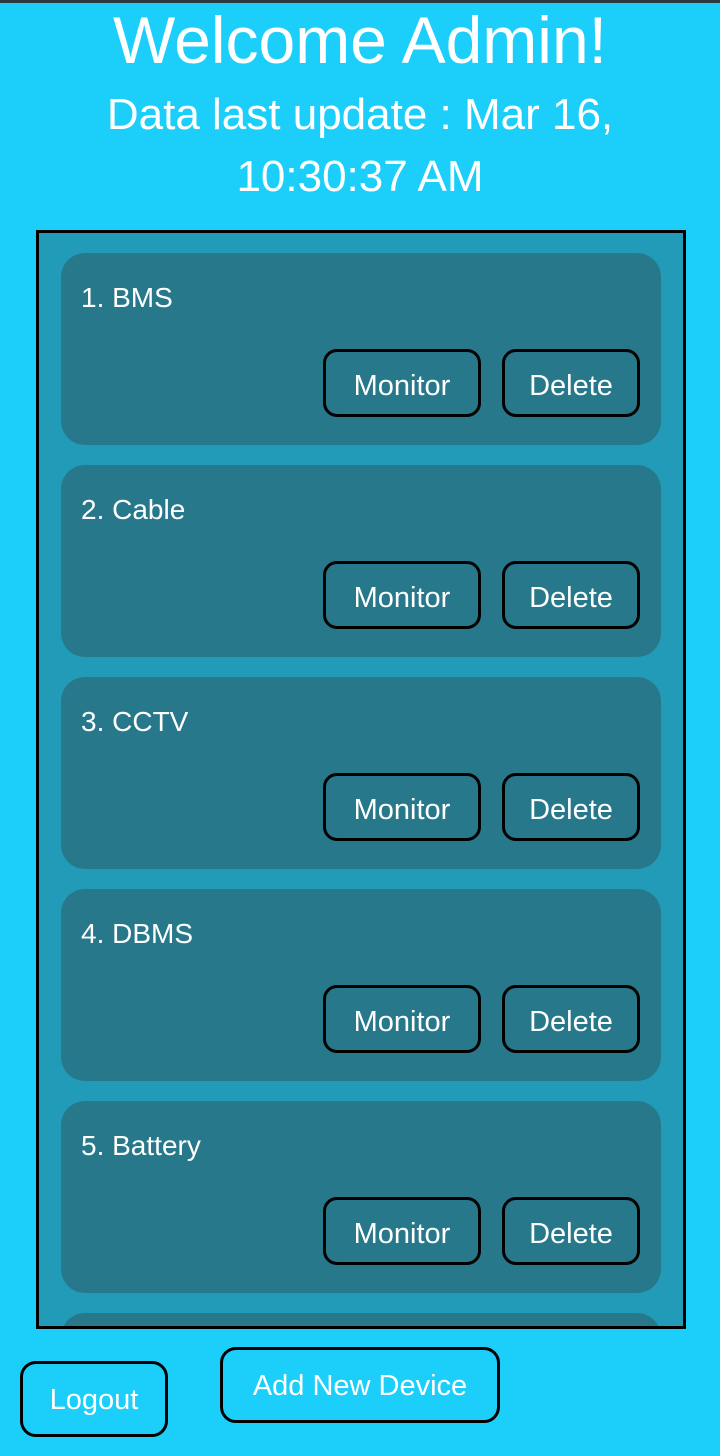  What do you see at coordinates (360, 145) in the screenshot?
I see `last-update-text: Data last update : Mar 16, 10:30:37 AM` at bounding box center [360, 145].